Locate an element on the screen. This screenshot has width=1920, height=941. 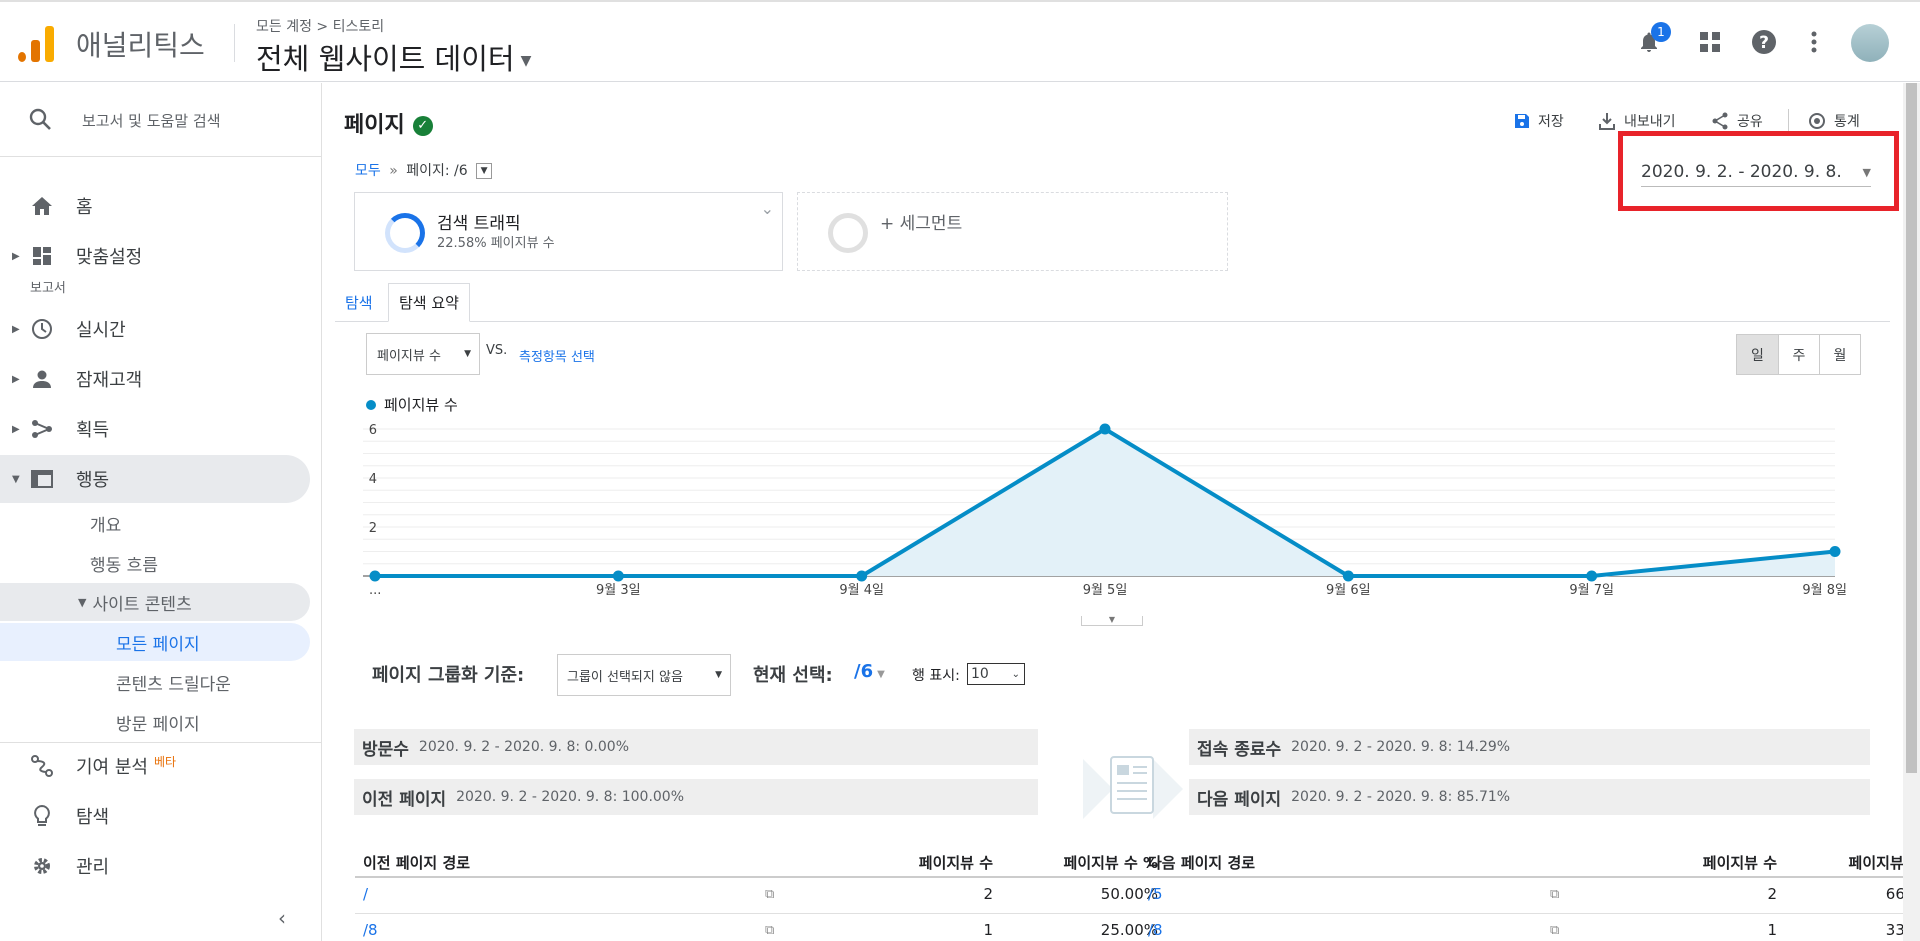
sidebar-item-overview: 개요 is located at coordinates (105, 523).